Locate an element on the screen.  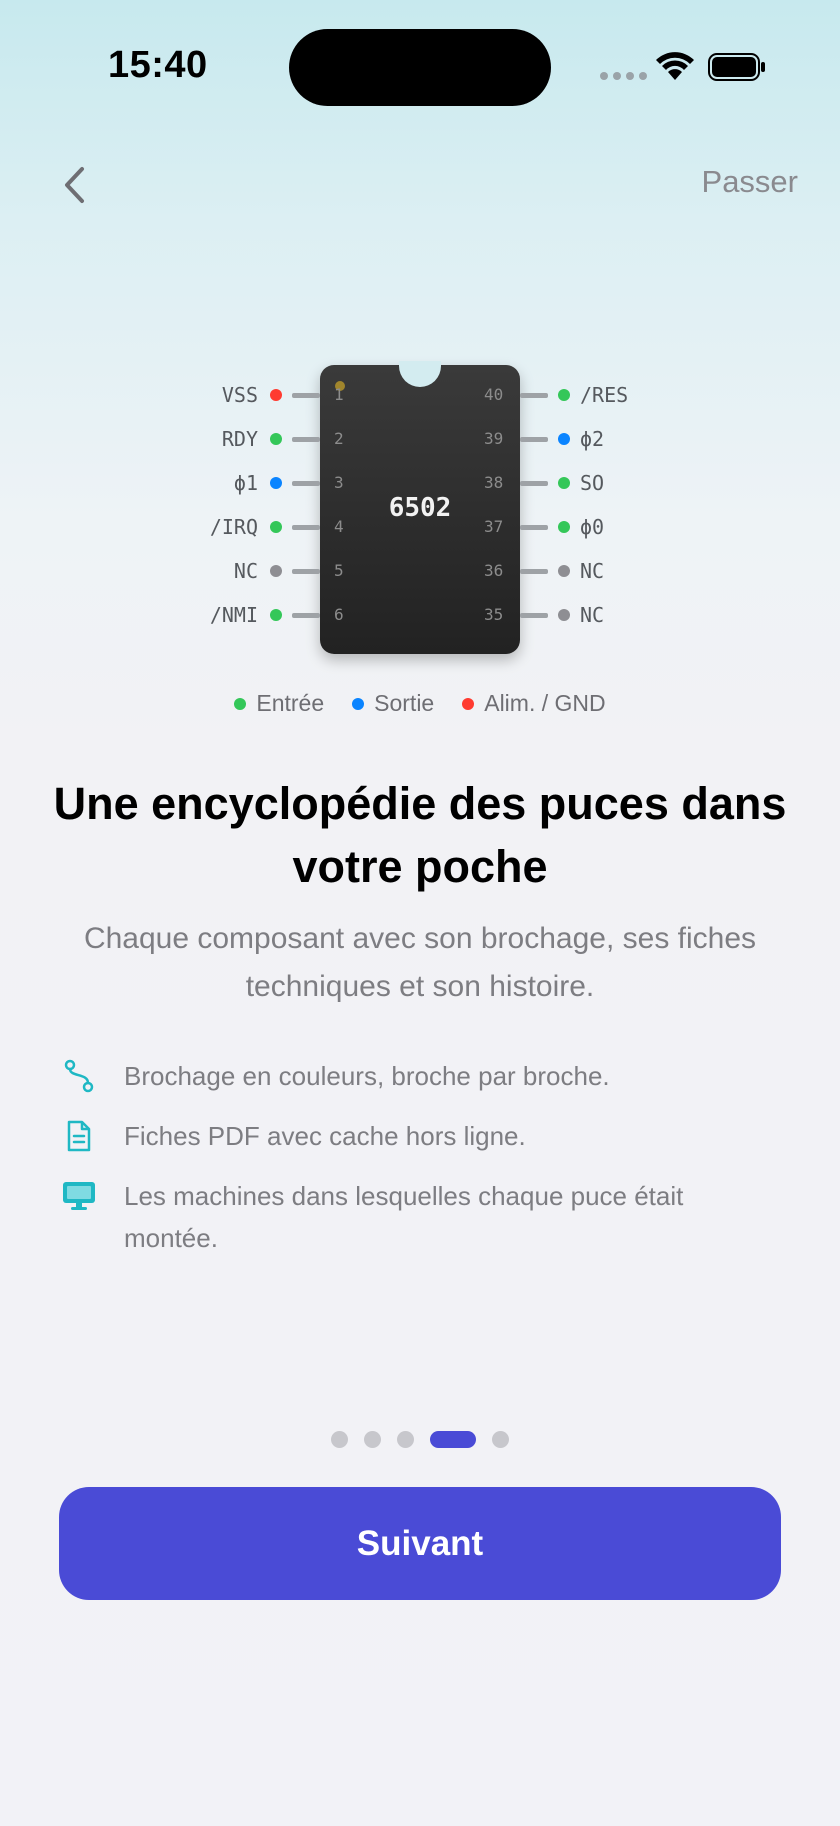
pin-label: ϕ0 is located at coordinates (592, 527).